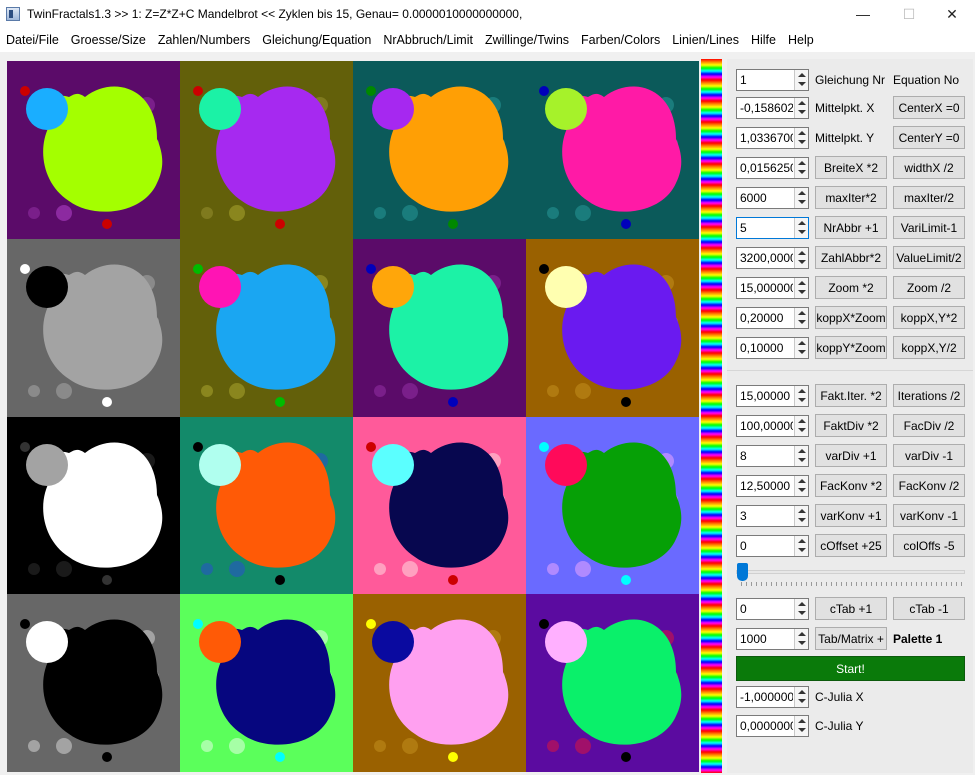 The height and width of the screenshot is (775, 975). Describe the element at coordinates (929, 317) in the screenshot. I see `koppxy-double-button: koppX,Y*2` at that location.